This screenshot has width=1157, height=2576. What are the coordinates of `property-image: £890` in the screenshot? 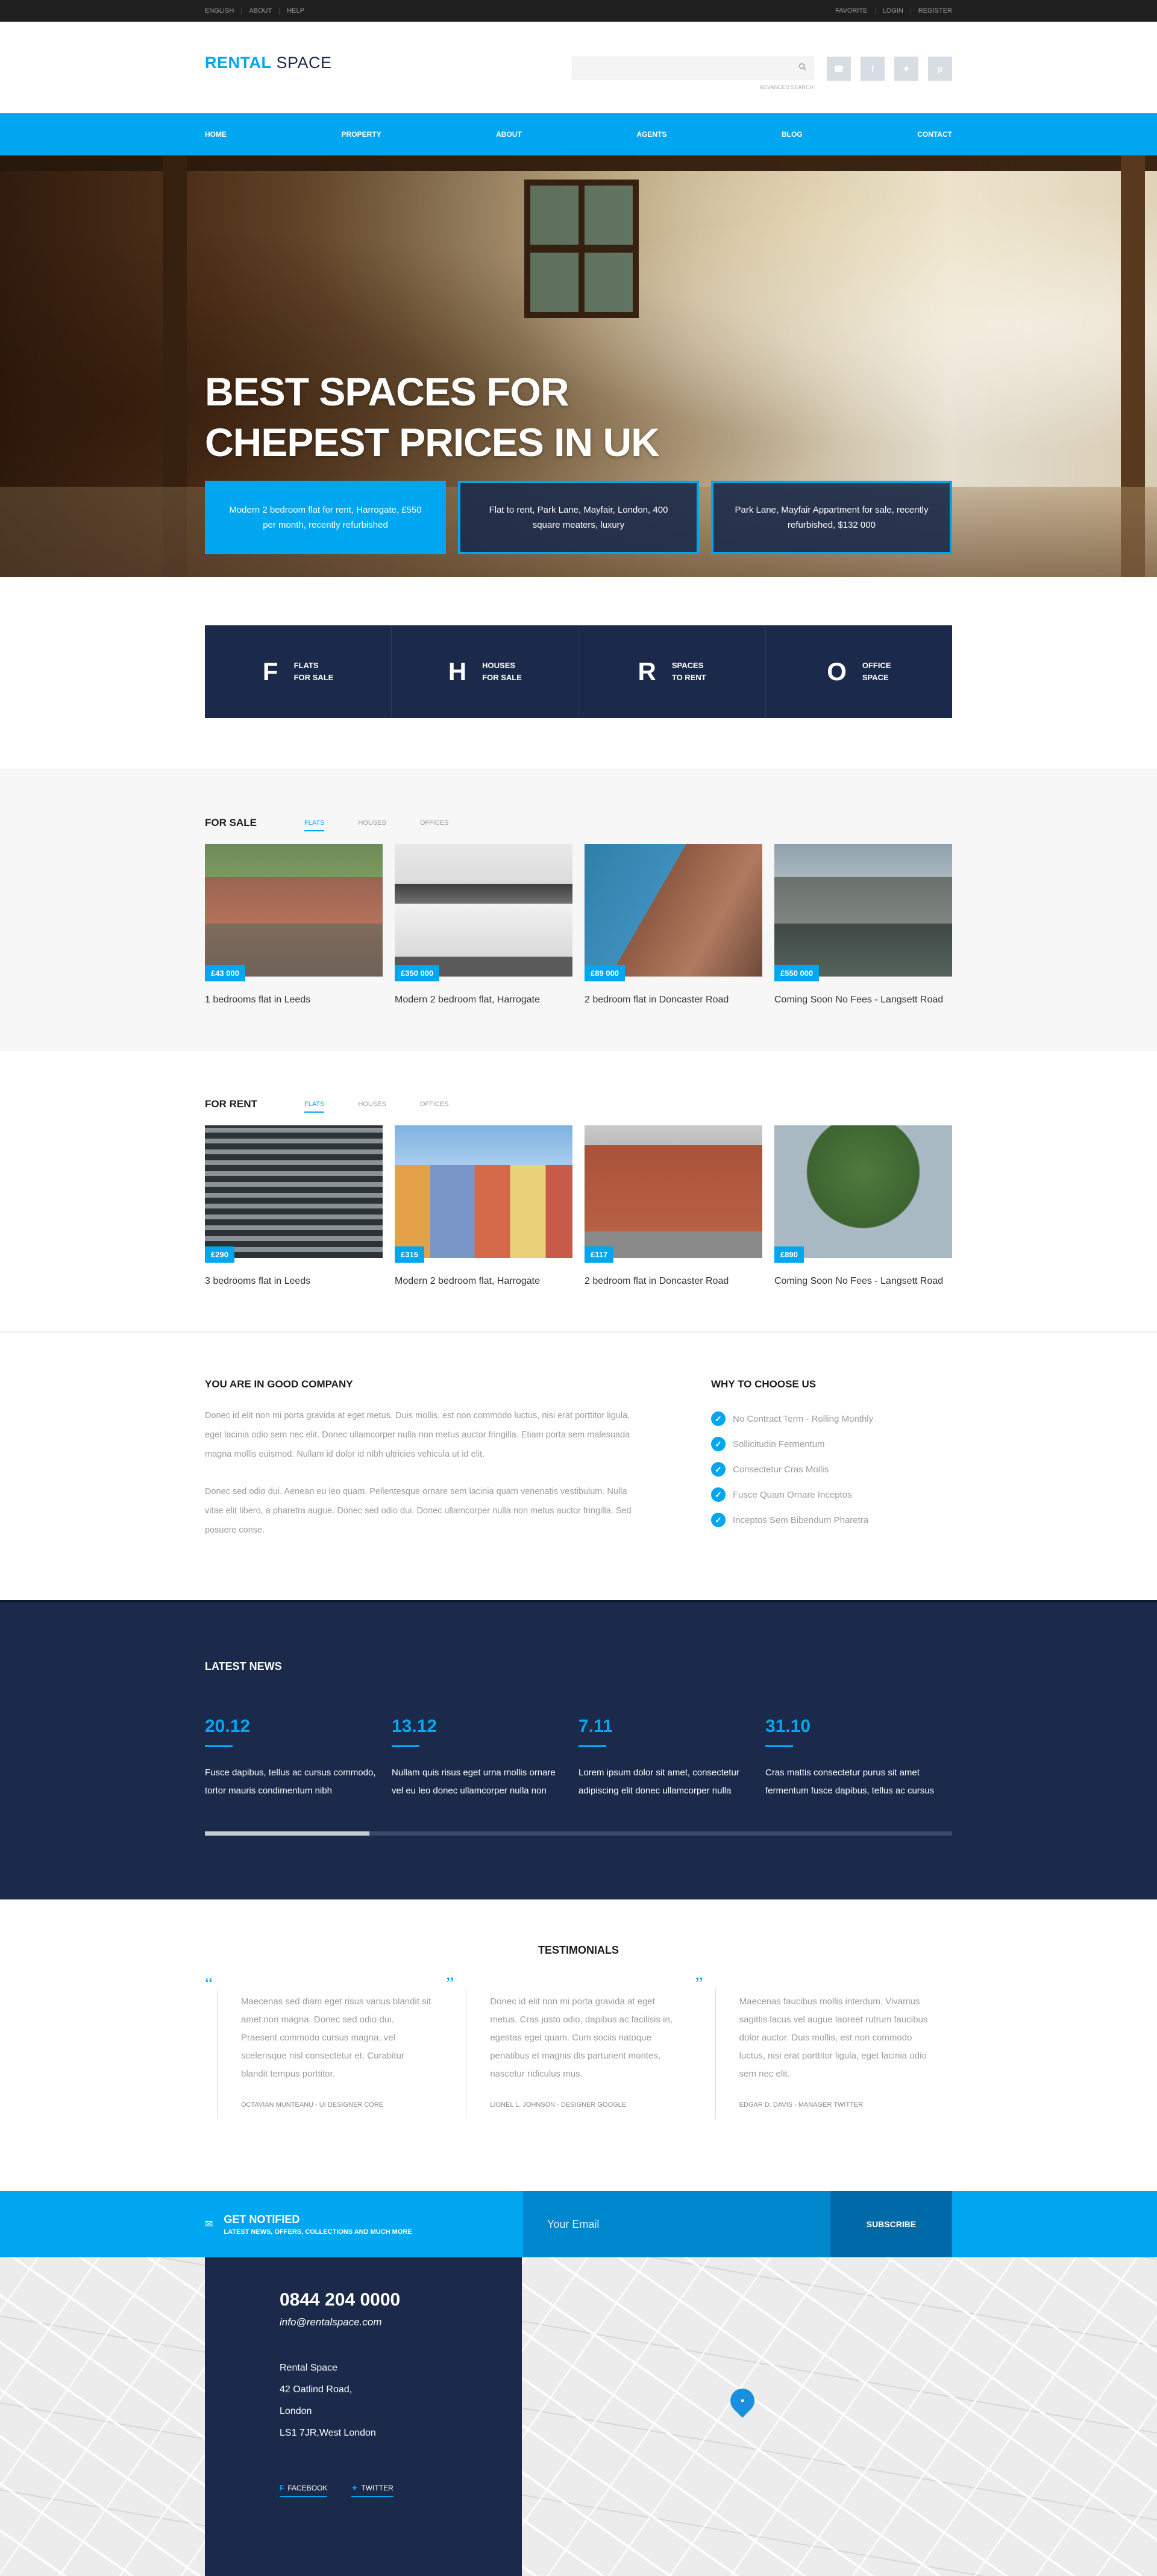 It's located at (863, 1194).